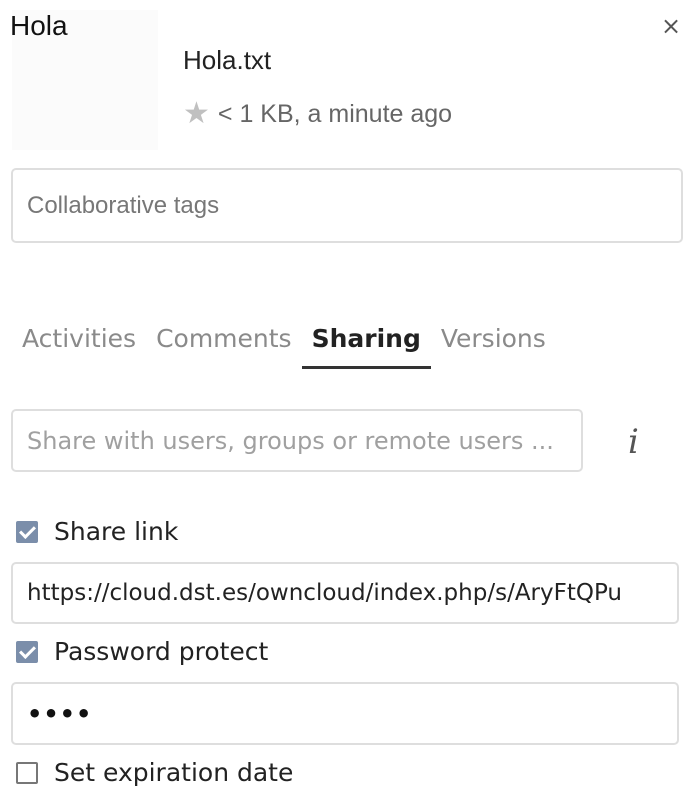 This screenshot has width=683, height=788. What do you see at coordinates (196, 114) in the screenshot?
I see `star-icon: ★` at bounding box center [196, 114].